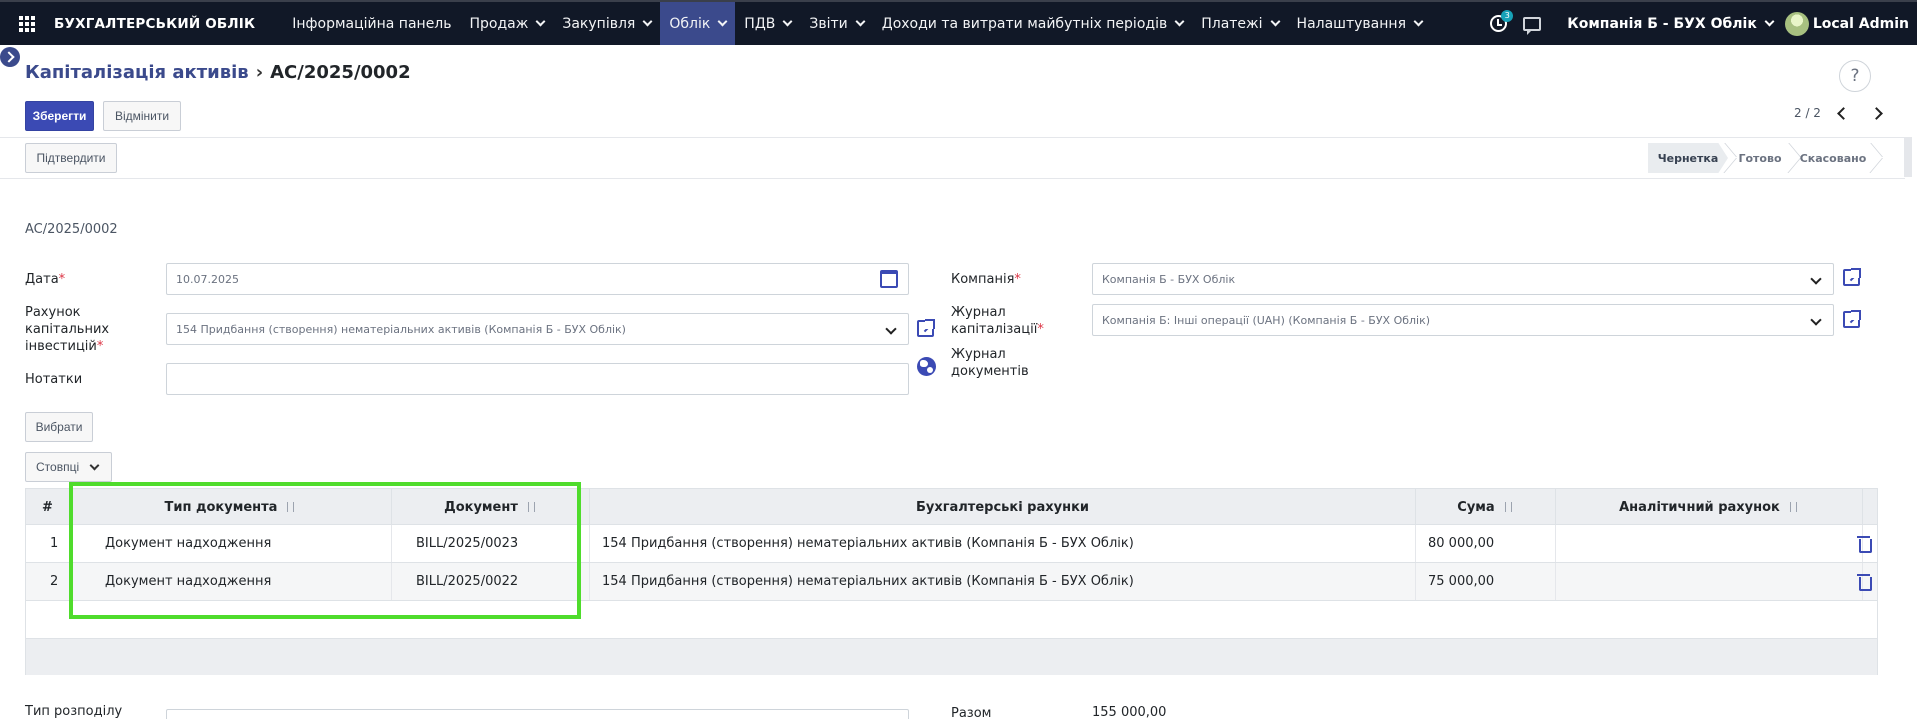 The height and width of the screenshot is (719, 1917). What do you see at coordinates (1874, 158) in the screenshot?
I see `status-separator` at bounding box center [1874, 158].